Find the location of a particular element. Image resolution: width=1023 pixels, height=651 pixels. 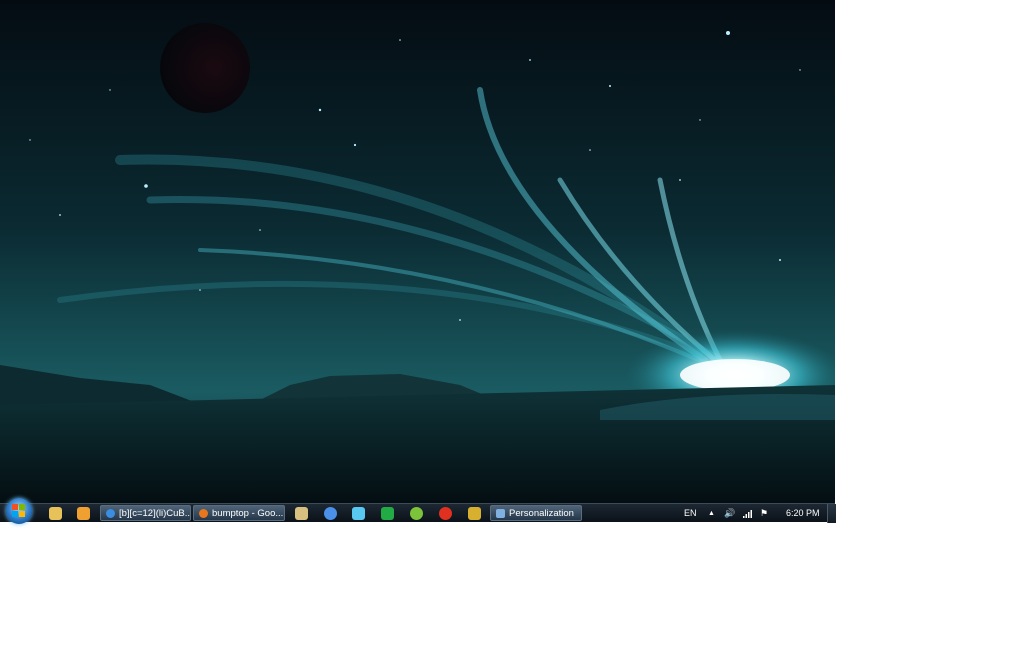

start-button is located at coordinates (19, 511).